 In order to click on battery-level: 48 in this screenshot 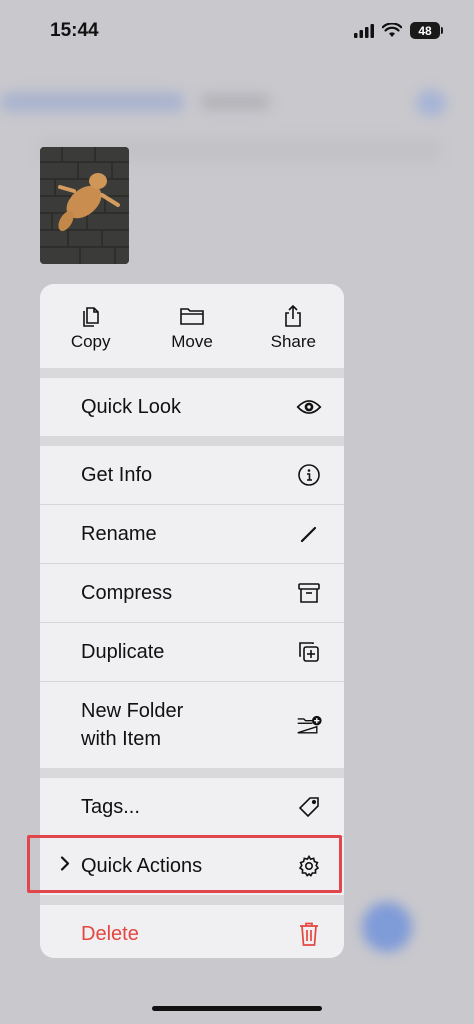, I will do `click(425, 30)`.